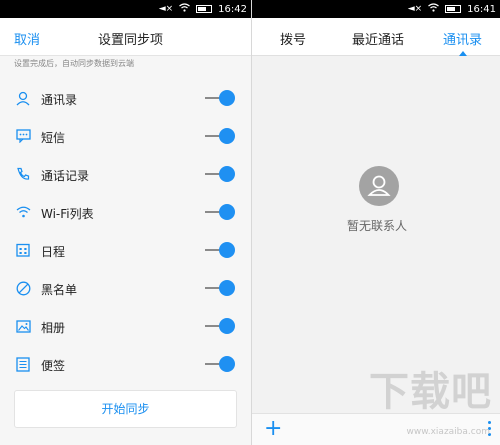  Describe the element at coordinates (232, 9) in the screenshot. I see `status-time: 16:42` at that location.